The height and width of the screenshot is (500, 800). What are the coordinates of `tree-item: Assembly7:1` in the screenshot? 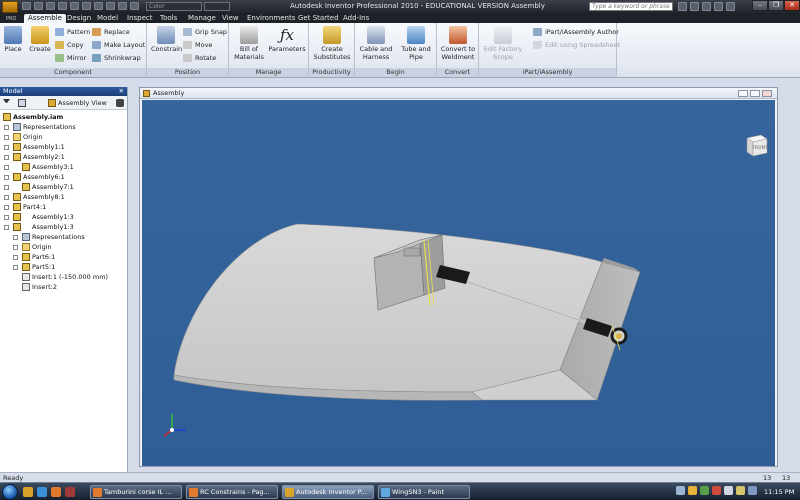 It's located at (63, 187).